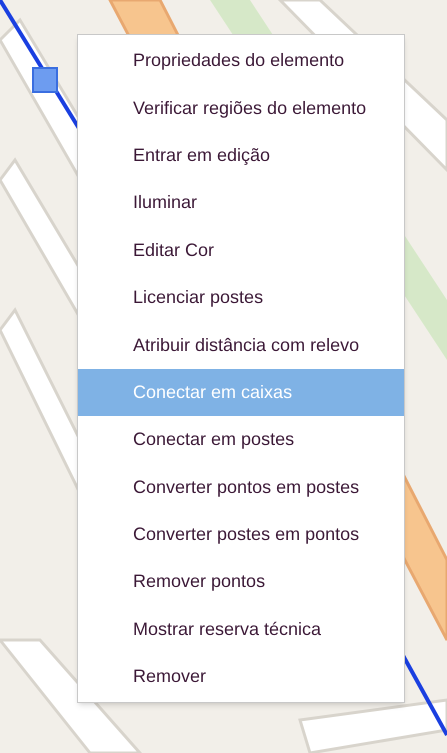 The width and height of the screenshot is (447, 753). What do you see at coordinates (241, 440) in the screenshot?
I see `menu-item: Conectar em postes` at bounding box center [241, 440].